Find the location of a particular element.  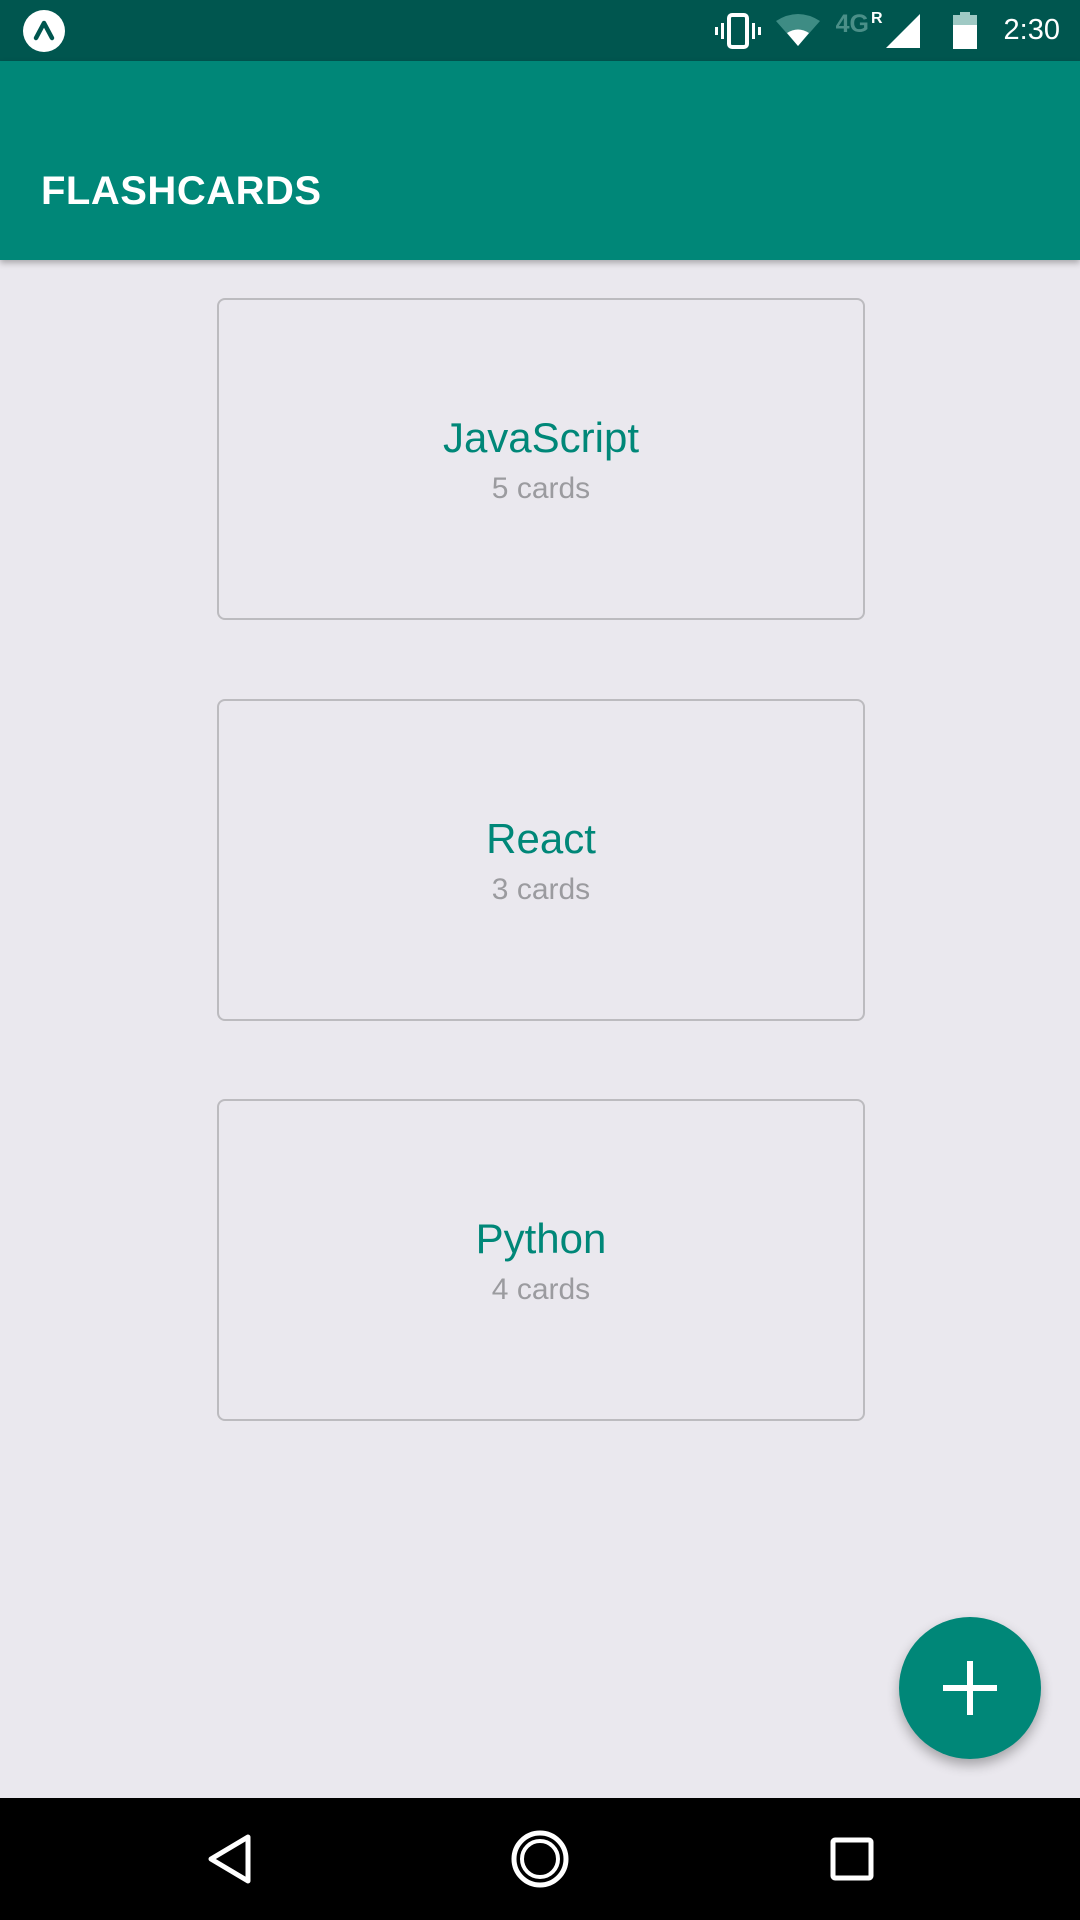

add-deck-button is located at coordinates (970, 1688).